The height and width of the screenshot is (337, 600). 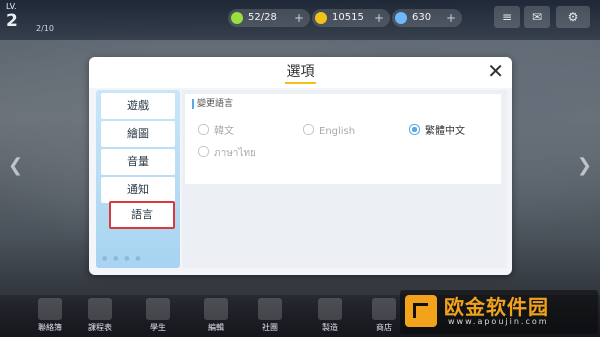 I want to click on nav-label: 編輯, so click(x=216, y=327).